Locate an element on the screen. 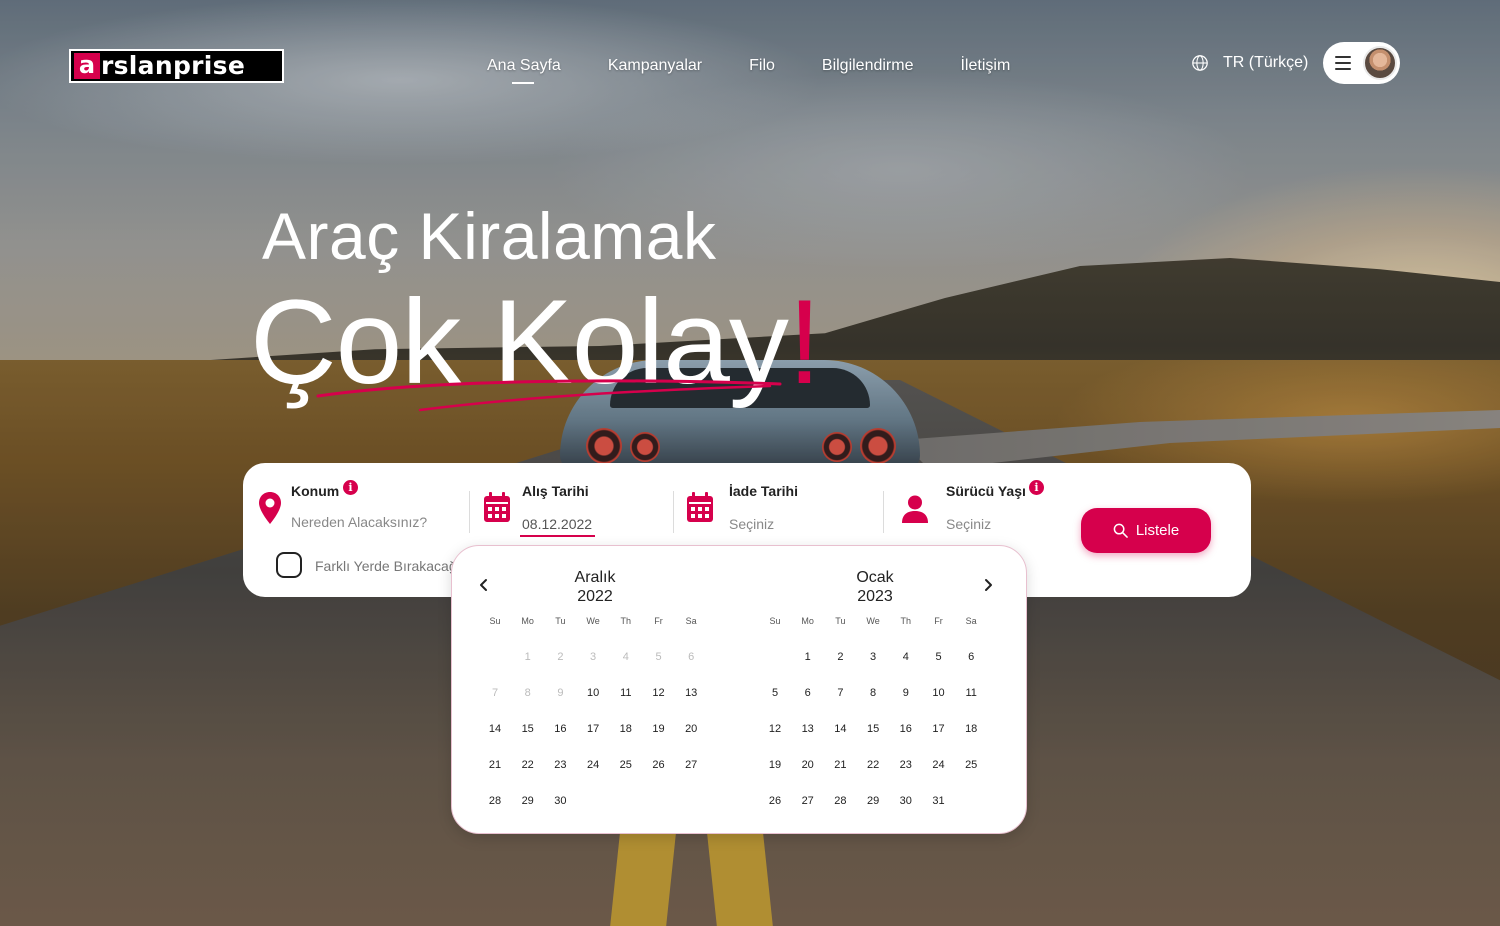 This screenshot has width=1500, height=926. globe-icon is located at coordinates (1200, 63).